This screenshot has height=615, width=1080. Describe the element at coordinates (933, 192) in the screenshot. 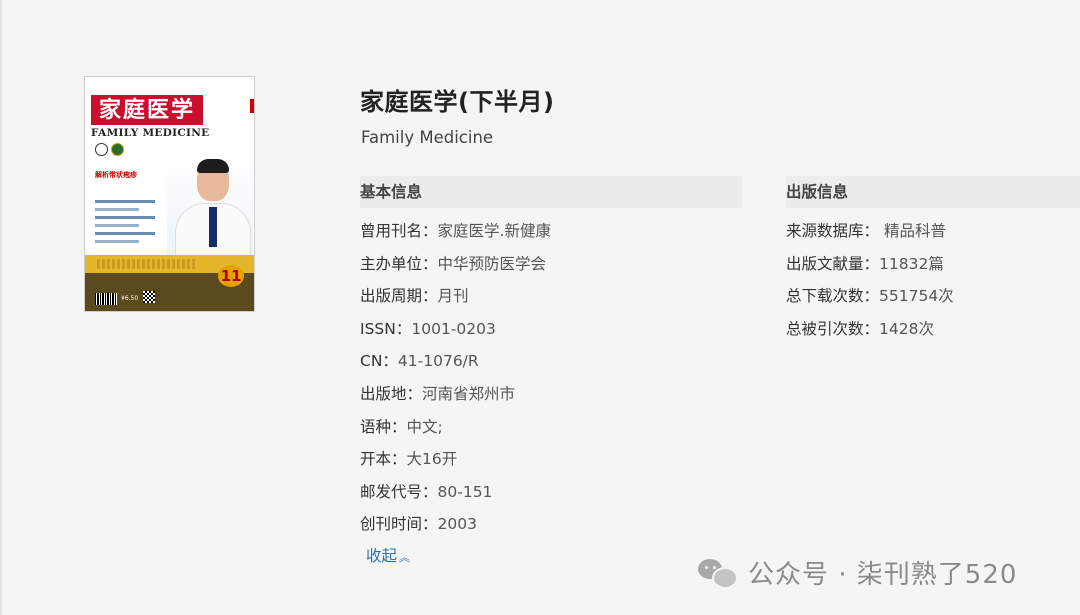

I see `pub-info-heading: 出版信息` at that location.